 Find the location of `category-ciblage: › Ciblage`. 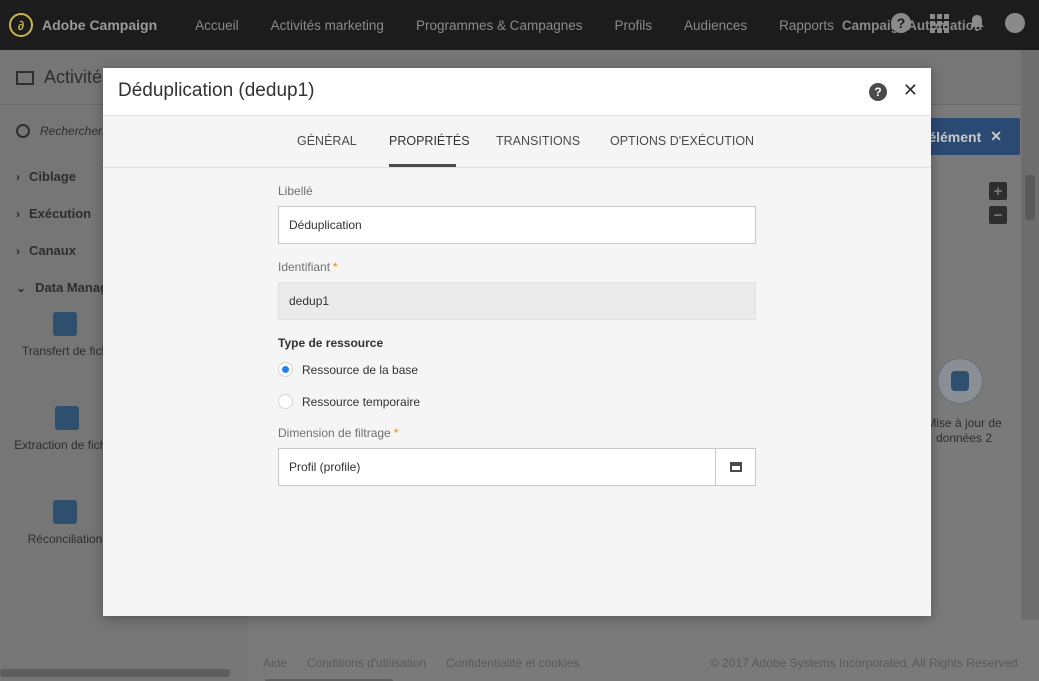

category-ciblage: › Ciblage is located at coordinates (46, 176).